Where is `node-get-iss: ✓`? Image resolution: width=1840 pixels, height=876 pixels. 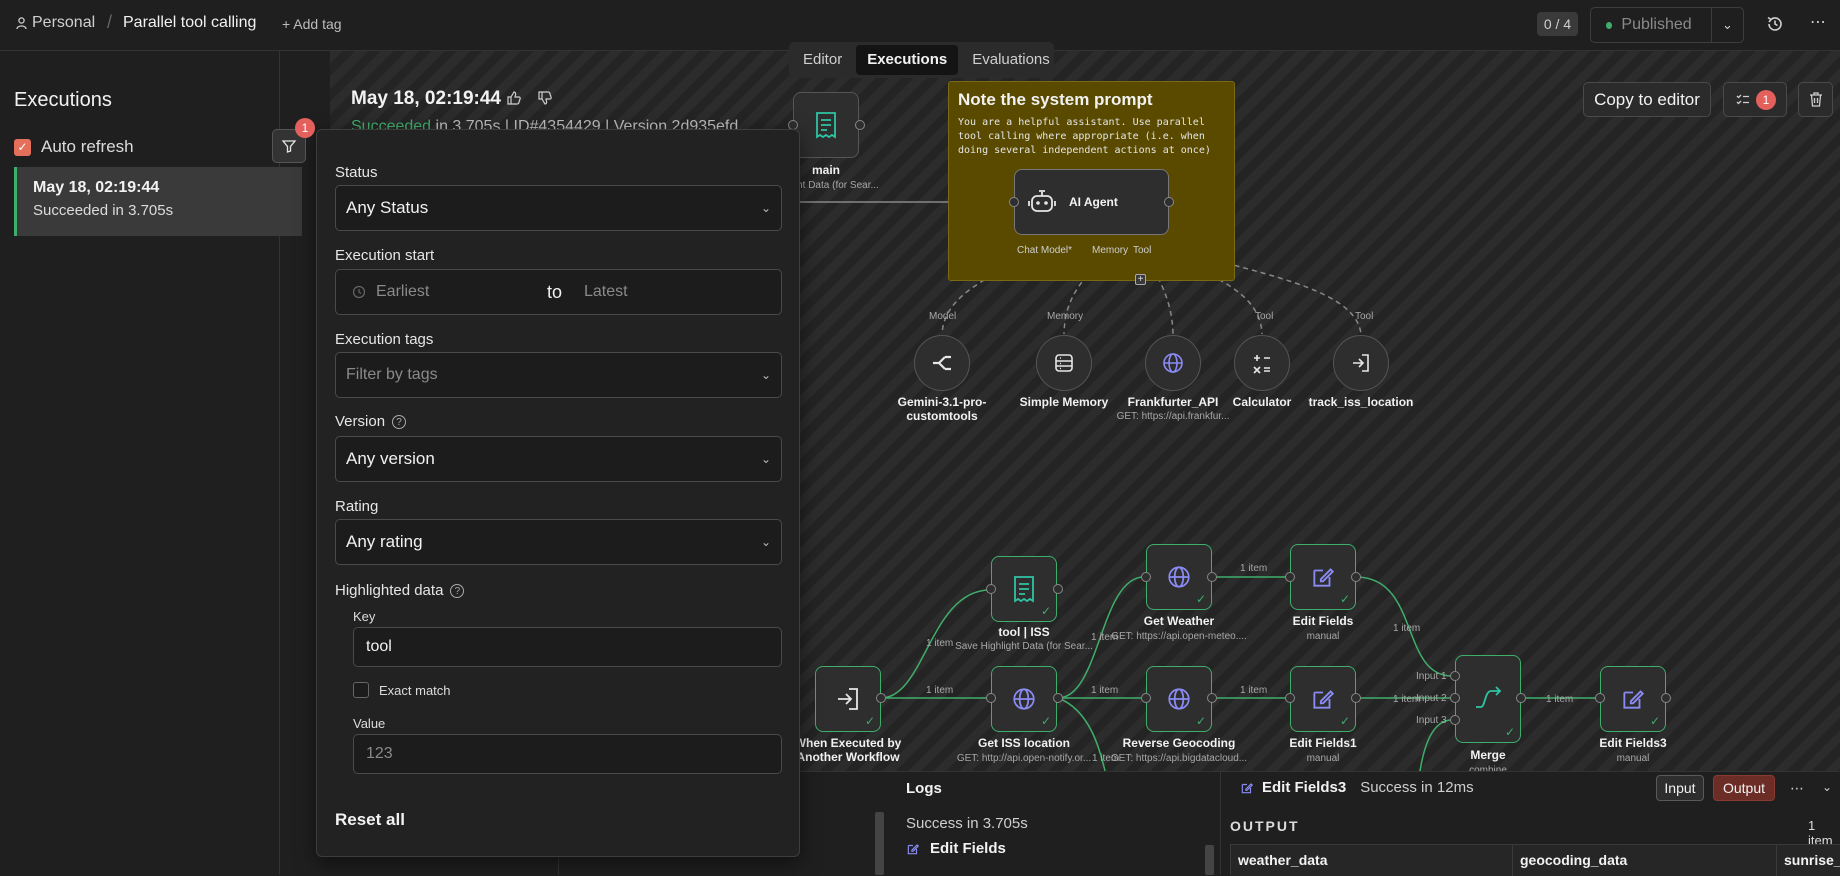
node-get-iss: ✓ is located at coordinates (1024, 699).